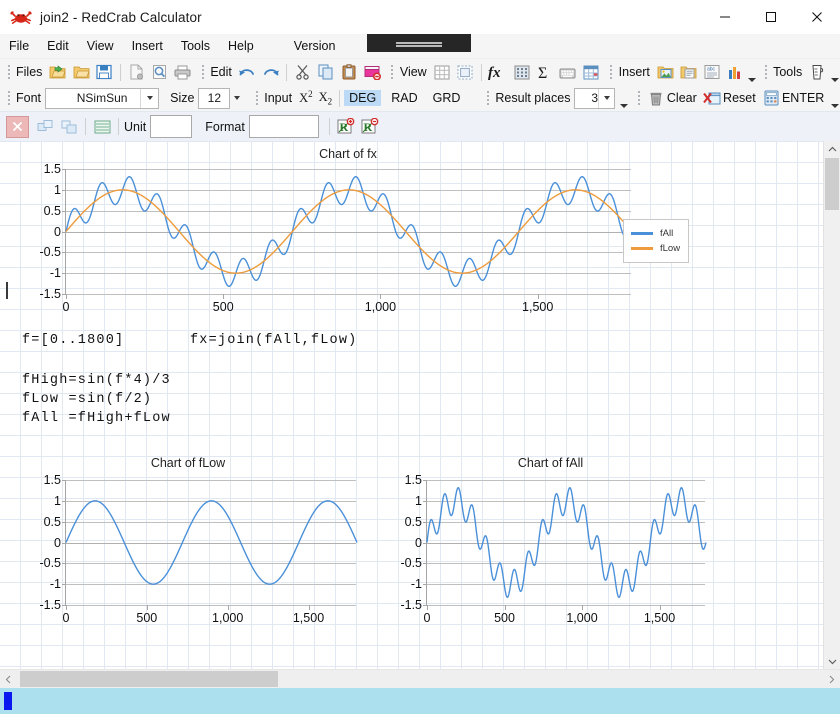  I want to click on chart-y-tick-label: 1, so click(418, 500).